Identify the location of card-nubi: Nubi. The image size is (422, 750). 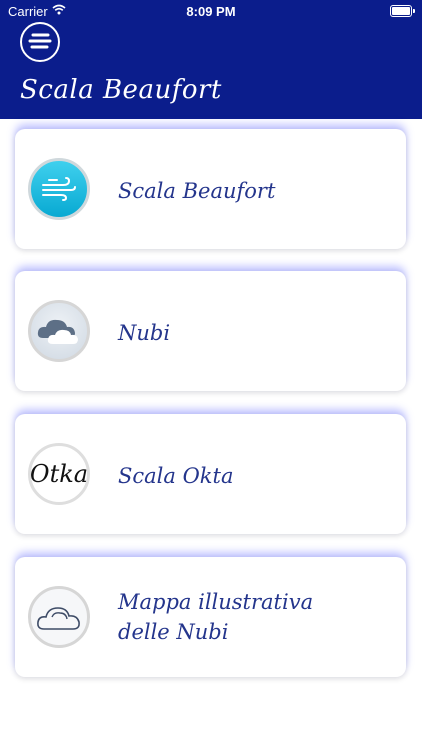
(210, 331).